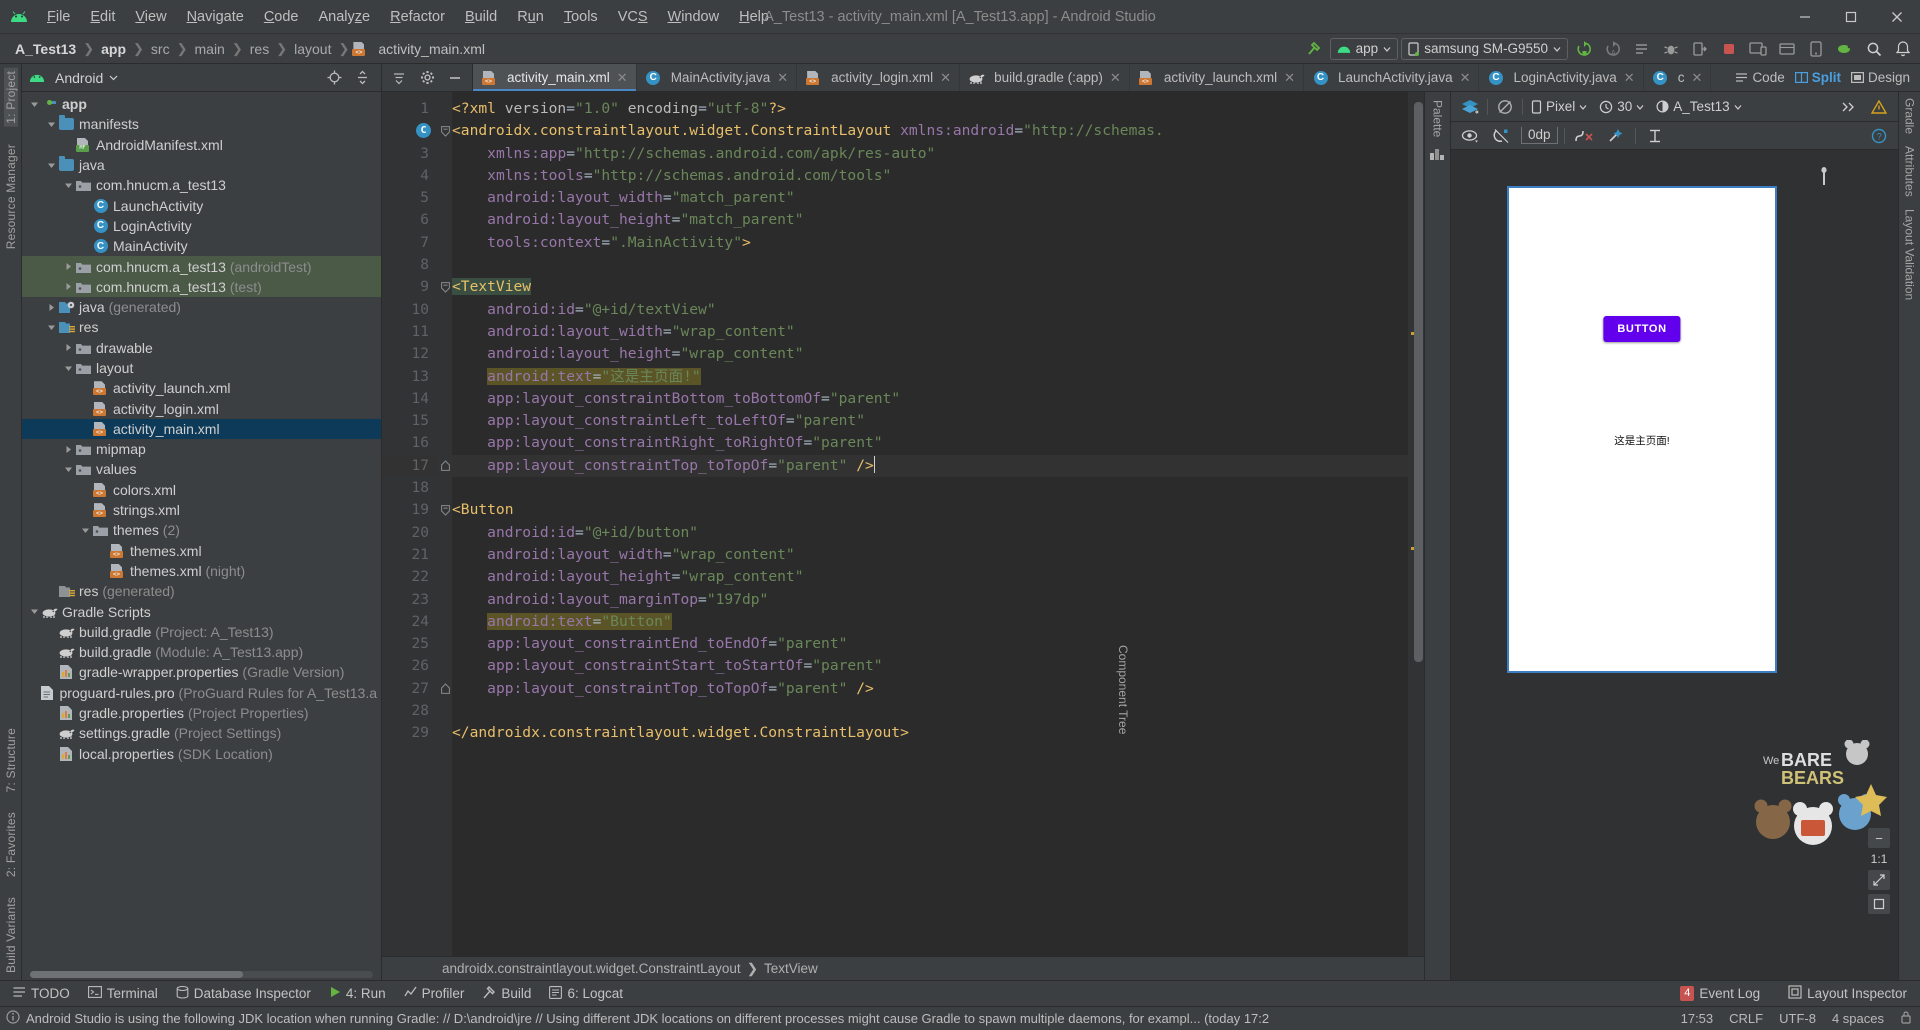  I want to click on bottom-tool-profiler: Profiler, so click(434, 993).